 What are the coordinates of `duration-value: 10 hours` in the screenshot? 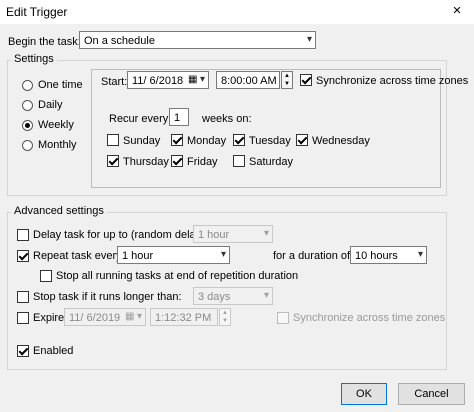 It's located at (376, 256).